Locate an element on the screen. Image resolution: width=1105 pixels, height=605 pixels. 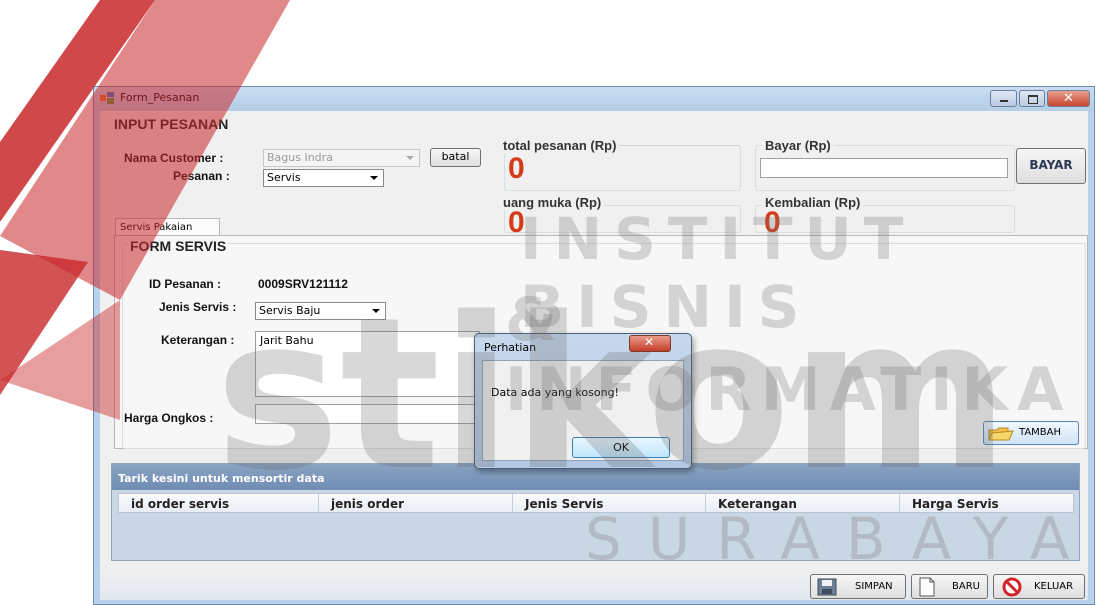
dialog-body: Data ada yang kosong! OK is located at coordinates (583, 410).